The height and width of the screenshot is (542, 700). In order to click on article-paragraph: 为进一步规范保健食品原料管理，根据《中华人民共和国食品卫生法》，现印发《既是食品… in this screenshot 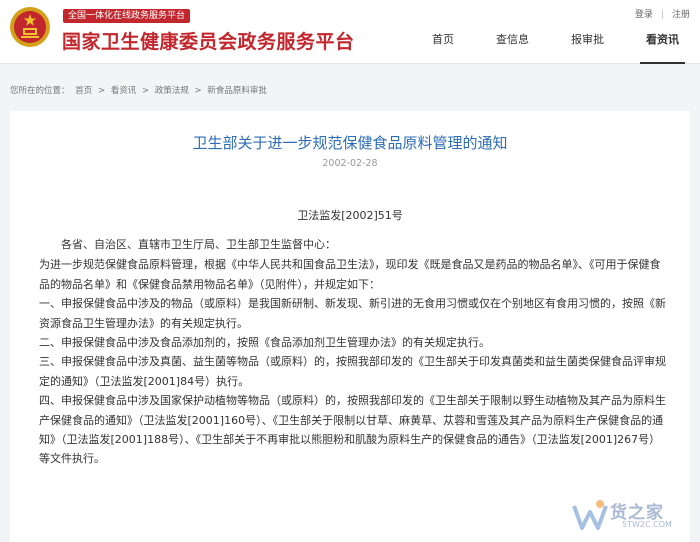, I will do `click(350, 274)`.